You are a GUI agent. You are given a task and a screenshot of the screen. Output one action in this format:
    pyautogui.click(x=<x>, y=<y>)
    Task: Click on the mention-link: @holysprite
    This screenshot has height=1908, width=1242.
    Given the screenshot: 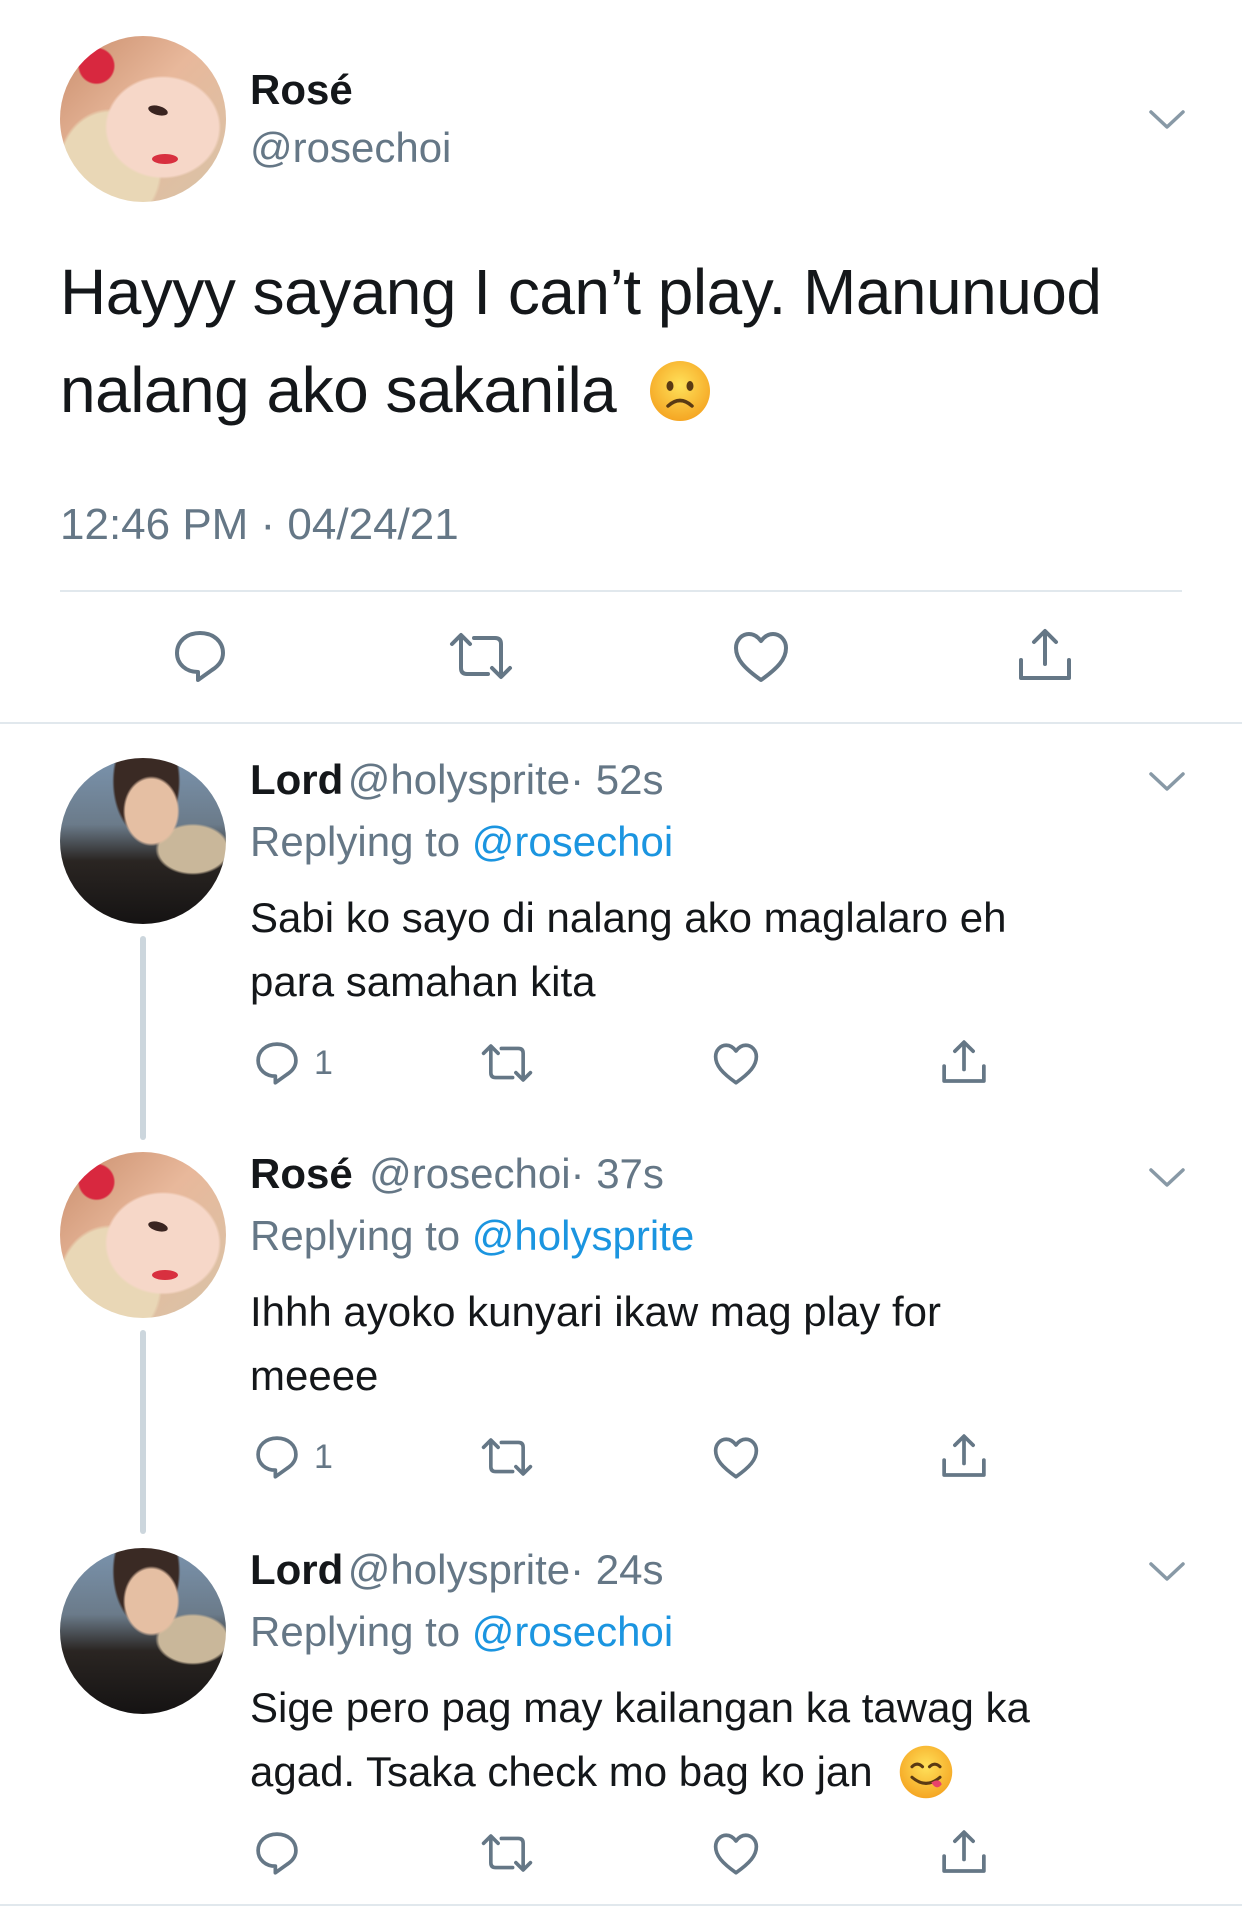 What is the action you would take?
    pyautogui.click(x=583, y=1235)
    